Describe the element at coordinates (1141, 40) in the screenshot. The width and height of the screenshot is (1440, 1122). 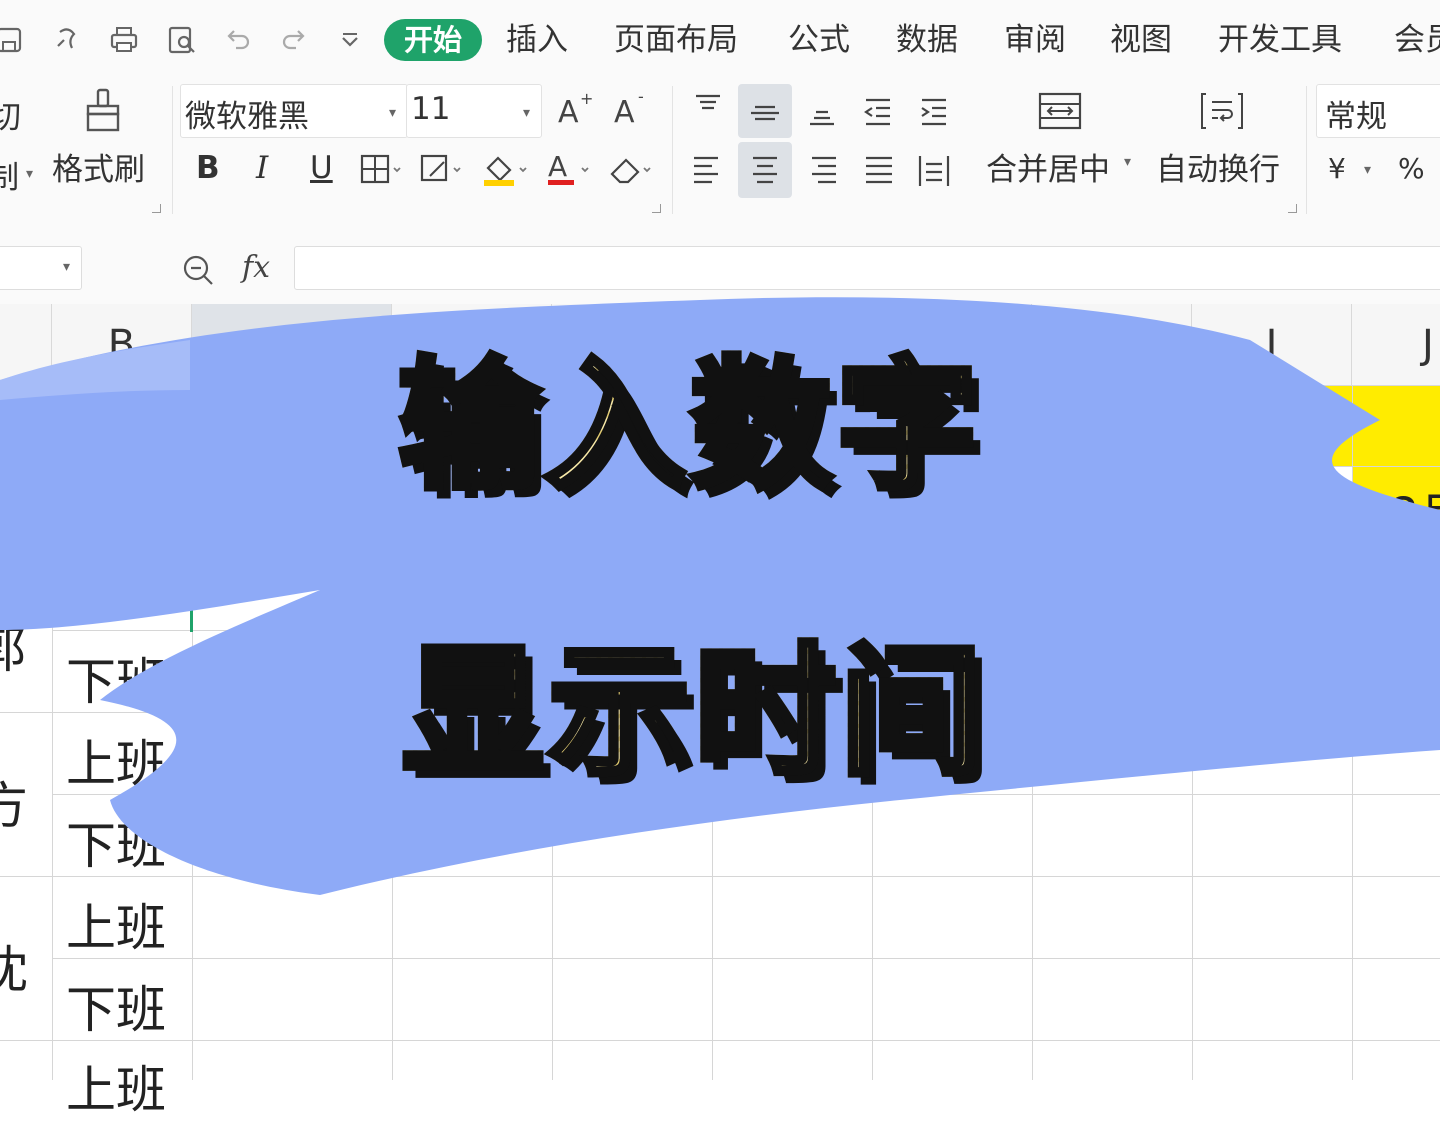
I see `tab-view: 视图` at that location.